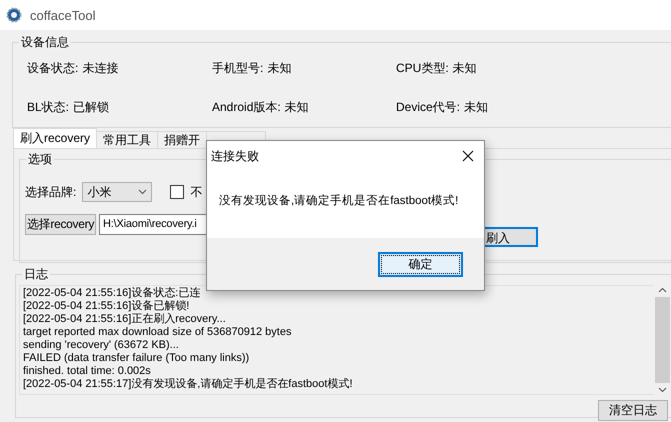  What do you see at coordinates (235, 156) in the screenshot?
I see `dialog-title: 连接失败` at bounding box center [235, 156].